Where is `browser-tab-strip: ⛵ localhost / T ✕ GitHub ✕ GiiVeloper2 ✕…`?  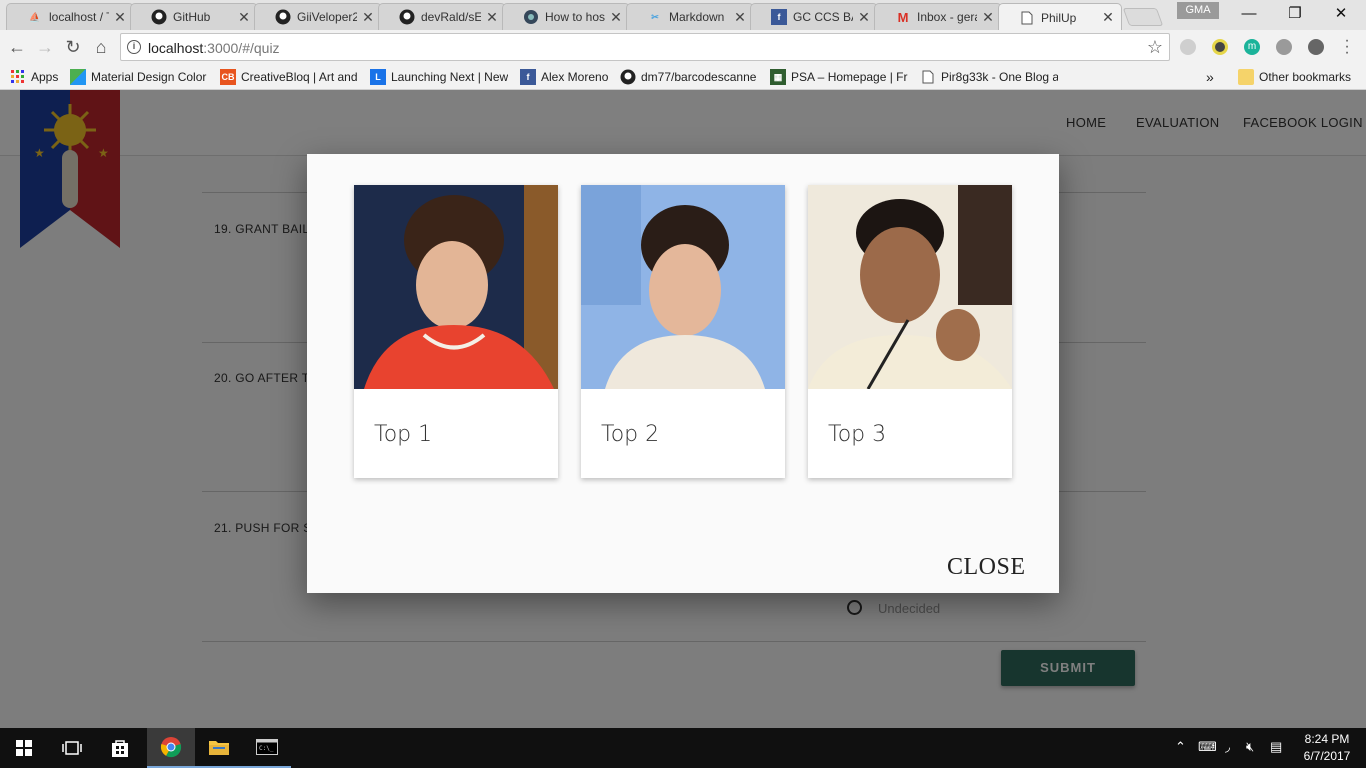 browser-tab-strip: ⛵ localhost / T ✕ GitHub ✕ GiiVeloper2 ✕… is located at coordinates (683, 15).